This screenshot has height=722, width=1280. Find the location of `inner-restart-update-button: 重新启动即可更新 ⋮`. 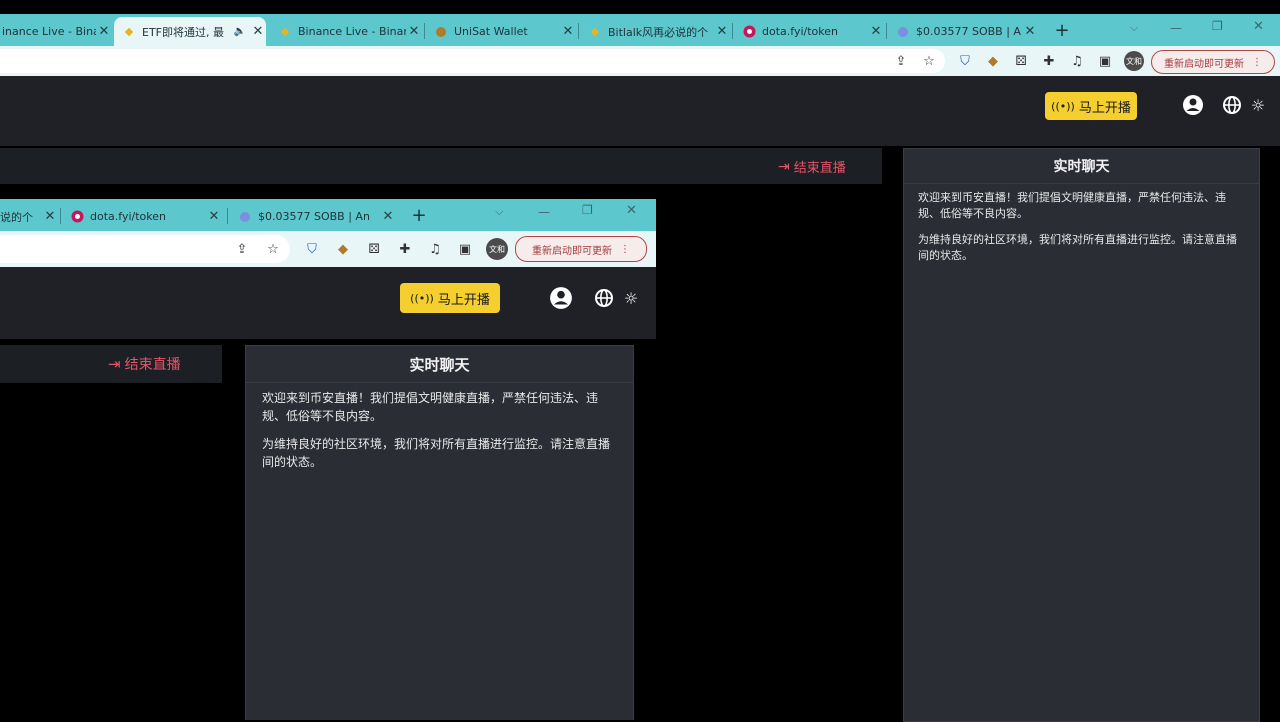

inner-restart-update-button: 重新启动即可更新 ⋮ is located at coordinates (581, 249).